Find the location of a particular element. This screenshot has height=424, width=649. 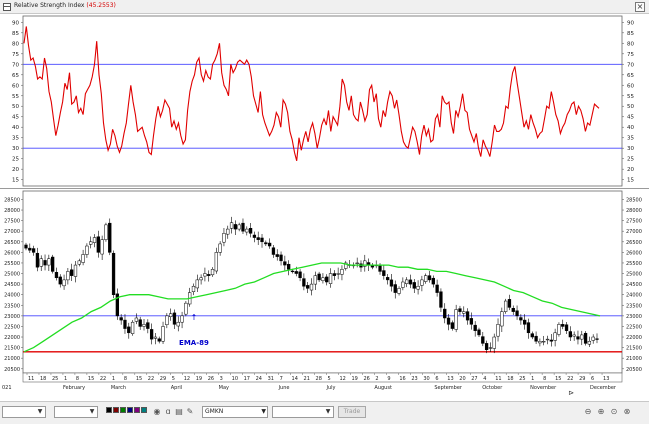

rsi-tick-label-right: 35 is located at coordinates (630, 139).